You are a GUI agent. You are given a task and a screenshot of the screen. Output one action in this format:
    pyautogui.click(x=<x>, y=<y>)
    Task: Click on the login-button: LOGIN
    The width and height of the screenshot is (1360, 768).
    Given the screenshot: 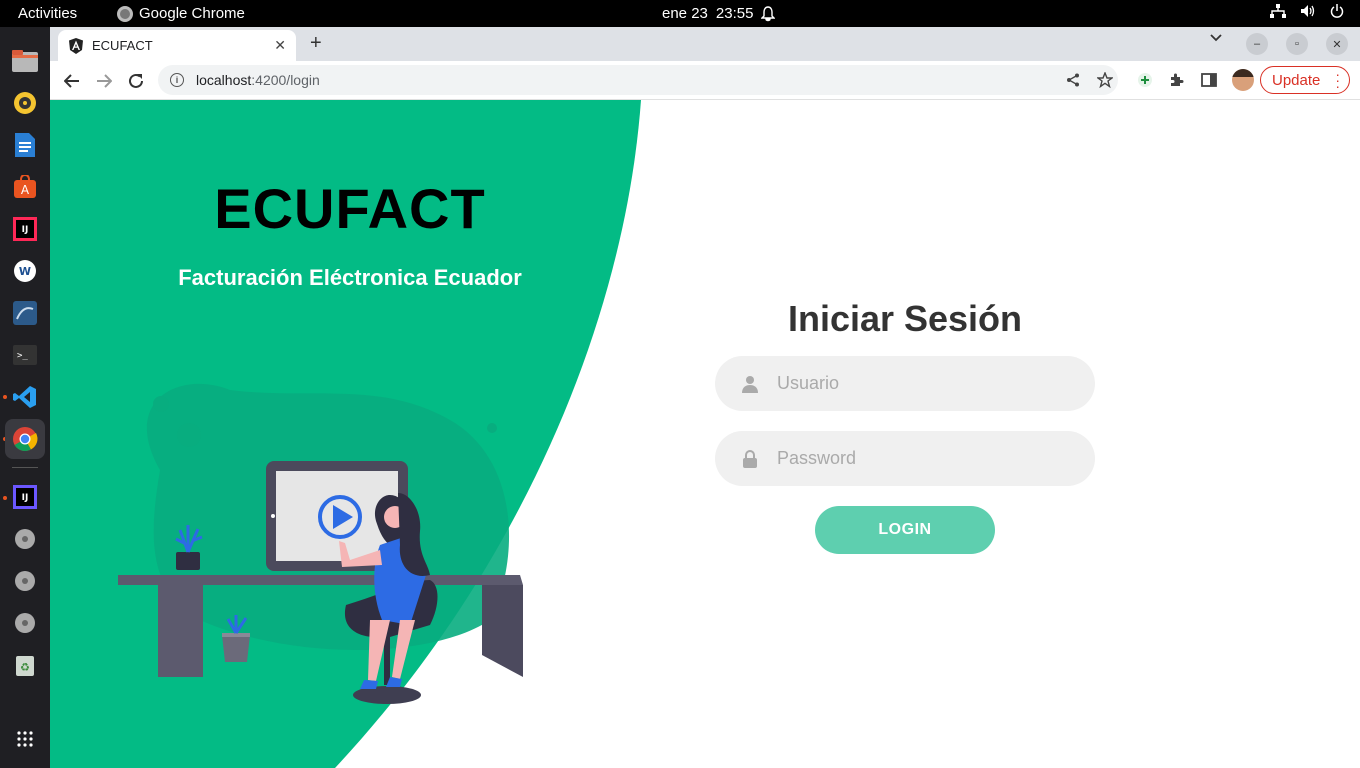 What is the action you would take?
    pyautogui.click(x=905, y=530)
    